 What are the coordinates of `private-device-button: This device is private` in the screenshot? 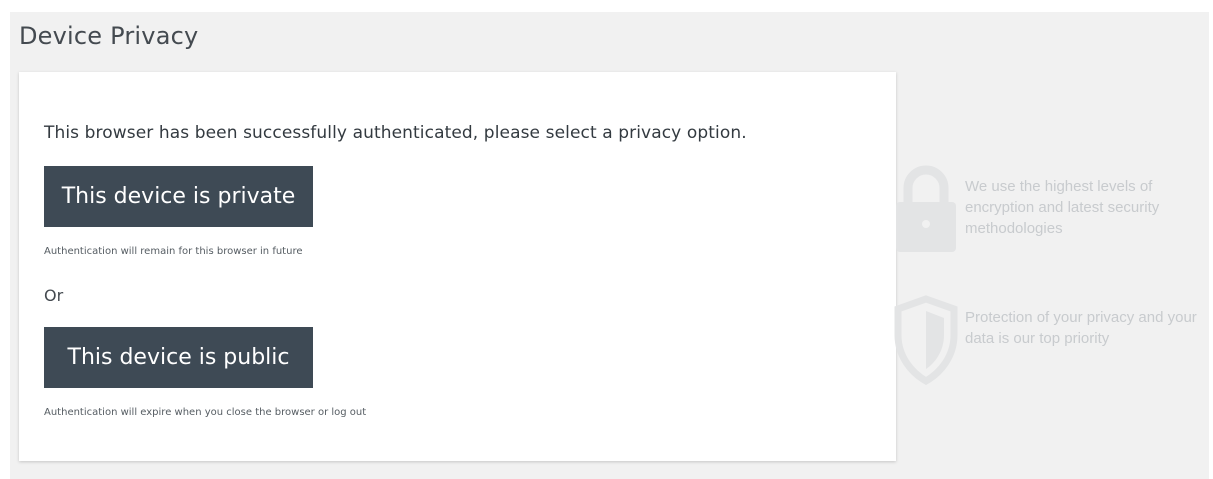 It's located at (178, 196).